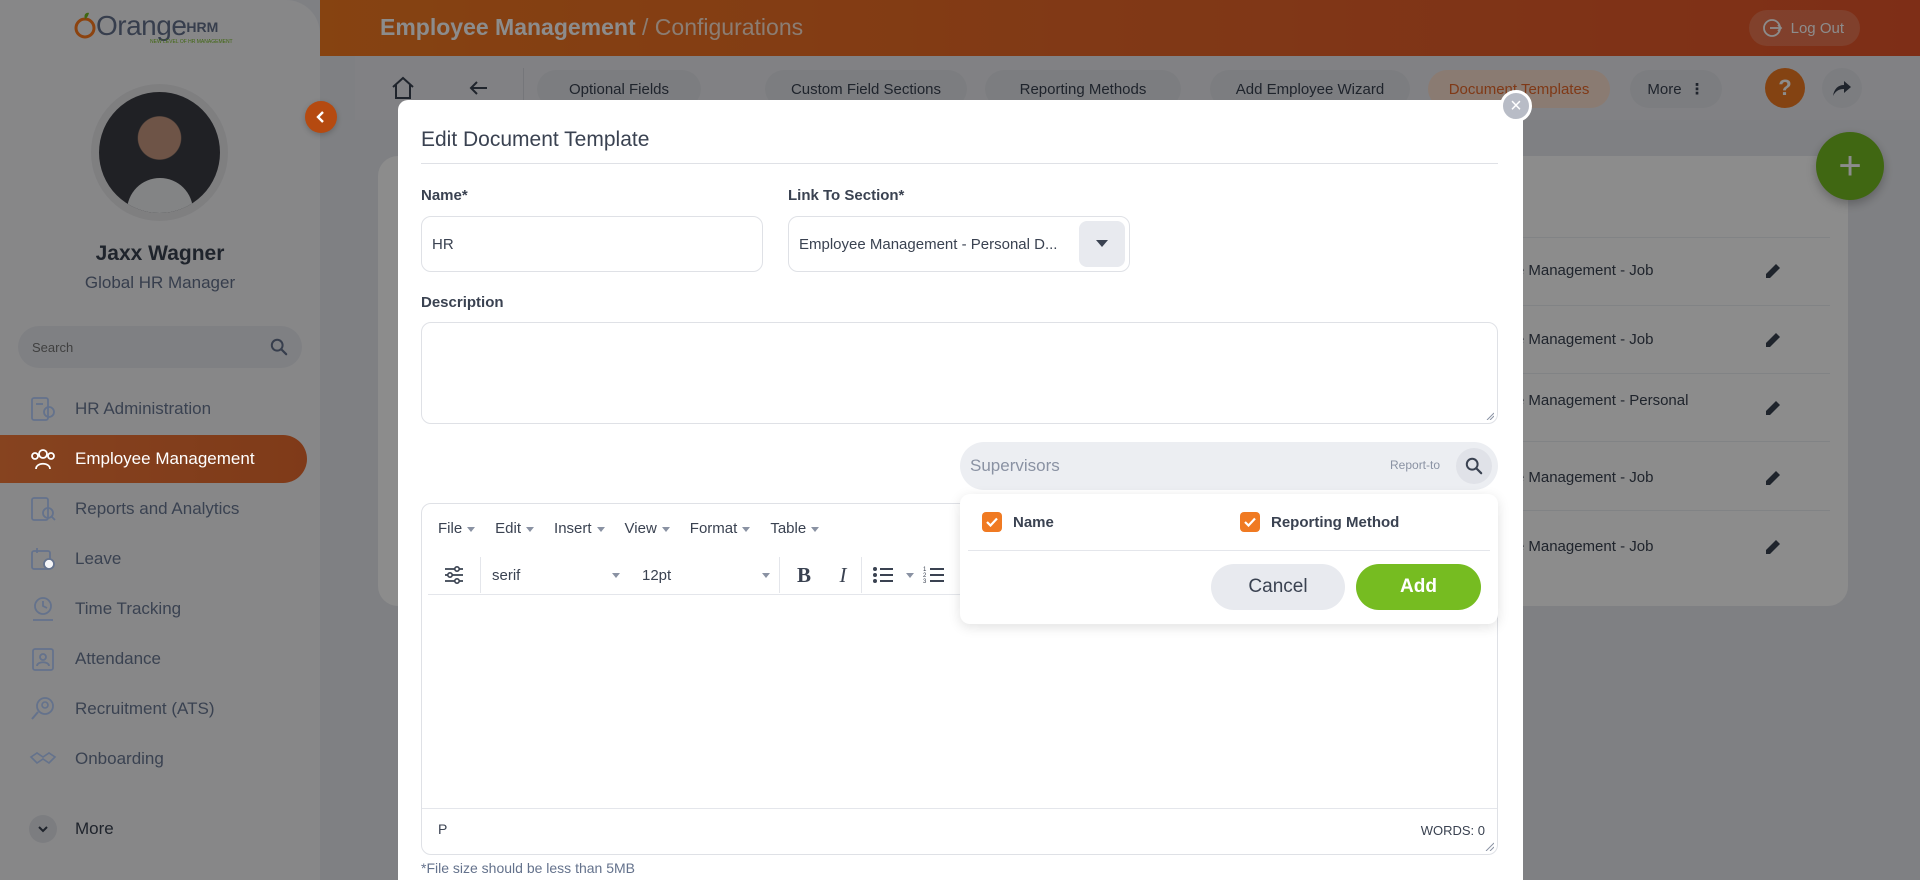 The image size is (1920, 880). Describe the element at coordinates (1229, 559) in the screenshot. I see `report-to-columns-popover: Name Reporting Method Cancel Add` at that location.